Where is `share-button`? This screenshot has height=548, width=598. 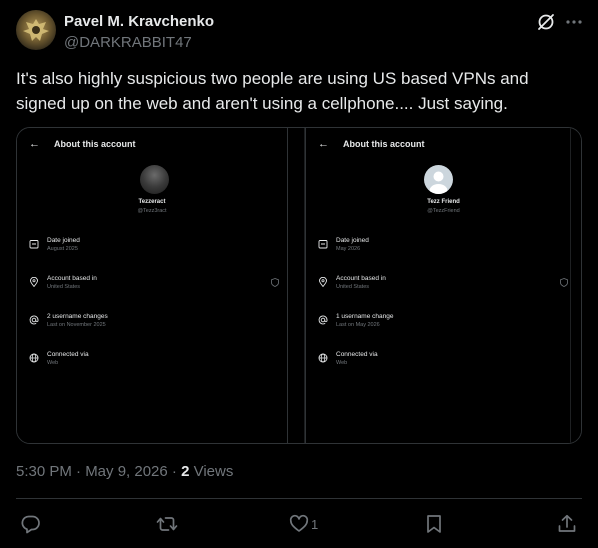 share-button is located at coordinates (567, 524).